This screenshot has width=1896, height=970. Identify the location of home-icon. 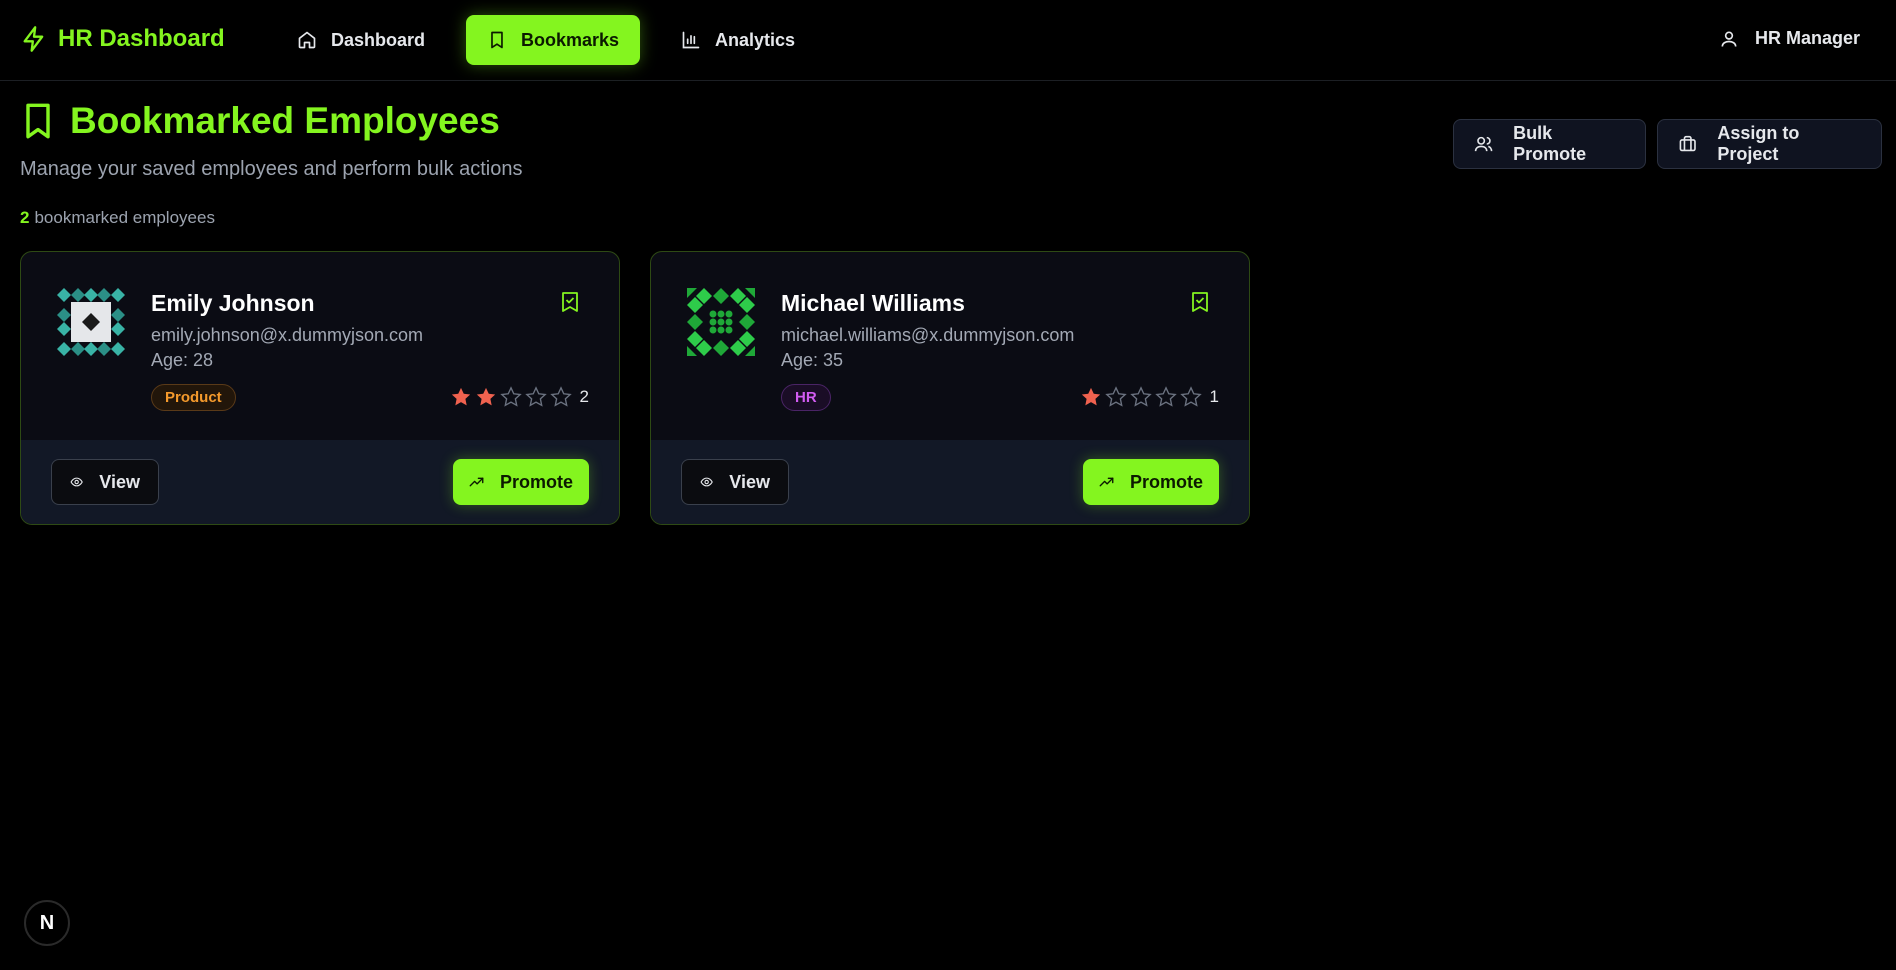
(307, 40).